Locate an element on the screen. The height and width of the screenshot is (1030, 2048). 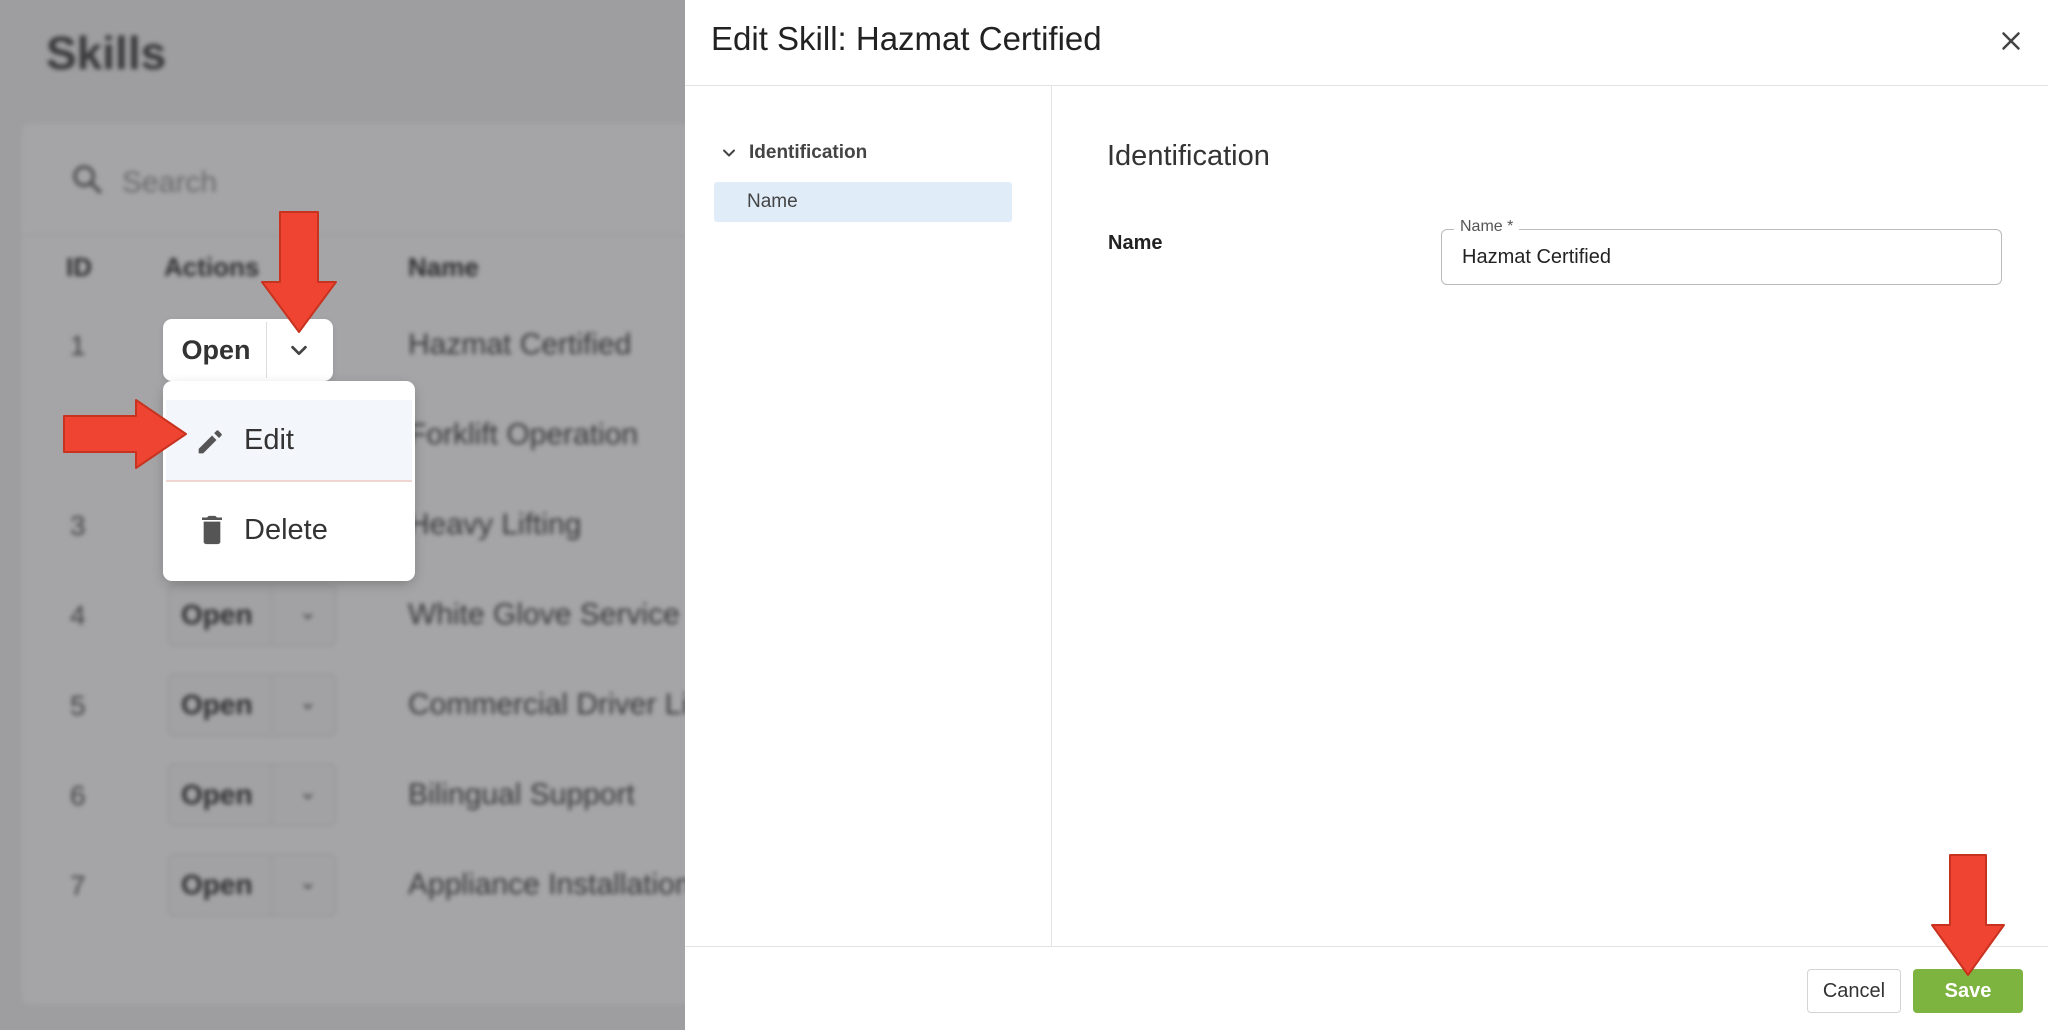
nav-item-label: Name is located at coordinates (772, 201).